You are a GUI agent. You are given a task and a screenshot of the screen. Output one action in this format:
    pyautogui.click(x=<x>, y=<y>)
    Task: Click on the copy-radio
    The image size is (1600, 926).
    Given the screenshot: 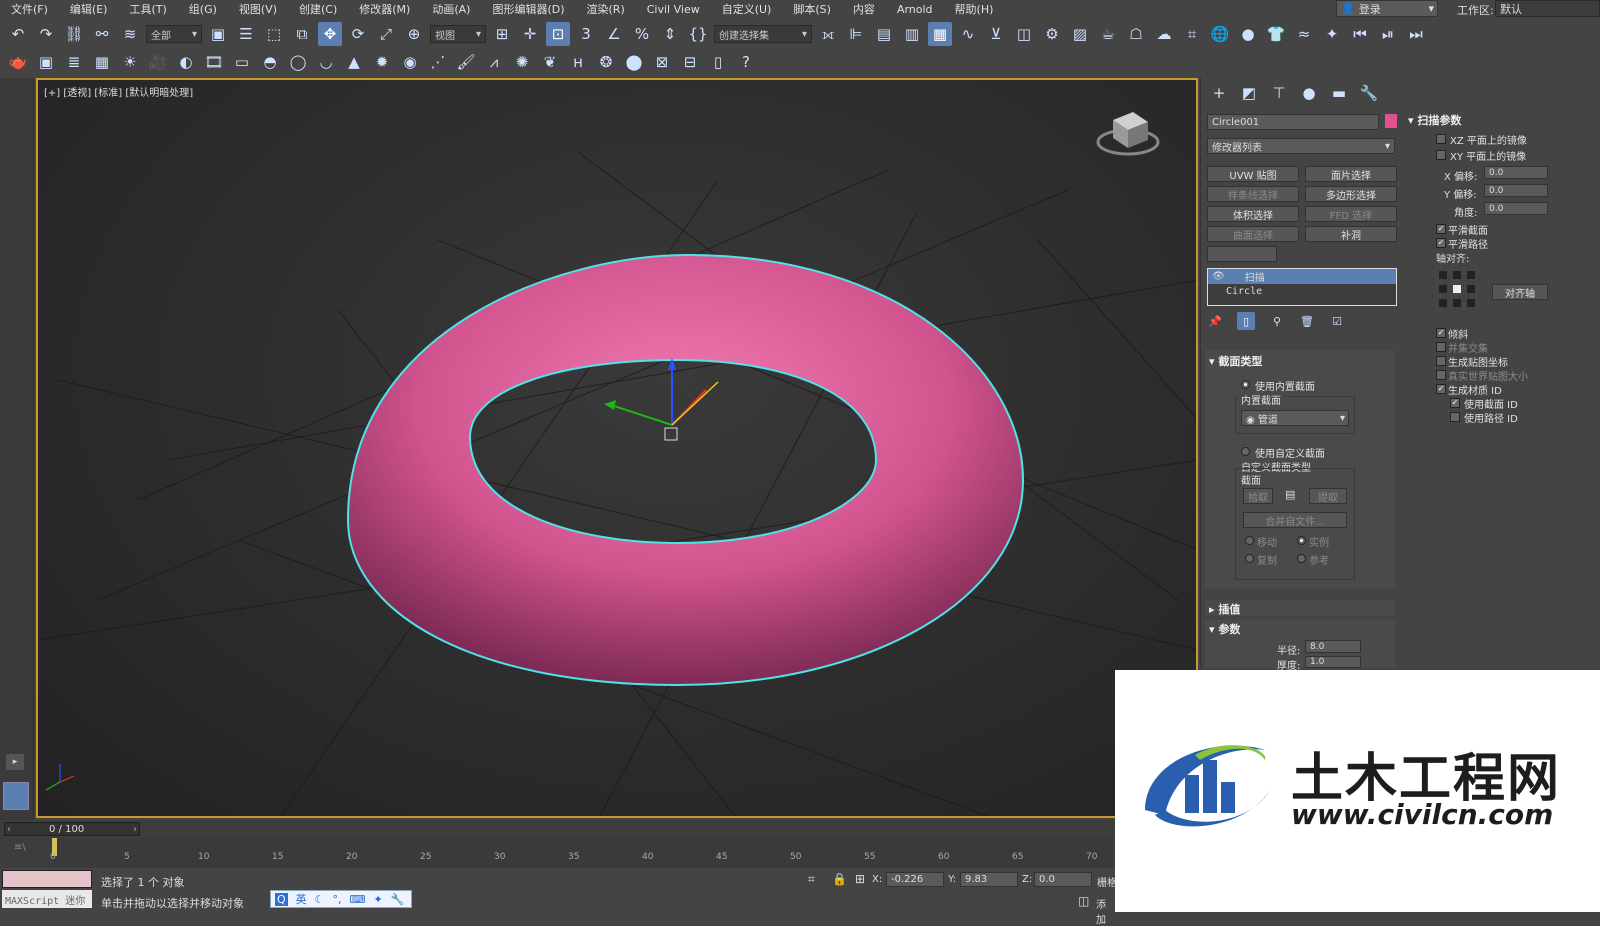 What is the action you would take?
    pyautogui.click(x=1249, y=558)
    